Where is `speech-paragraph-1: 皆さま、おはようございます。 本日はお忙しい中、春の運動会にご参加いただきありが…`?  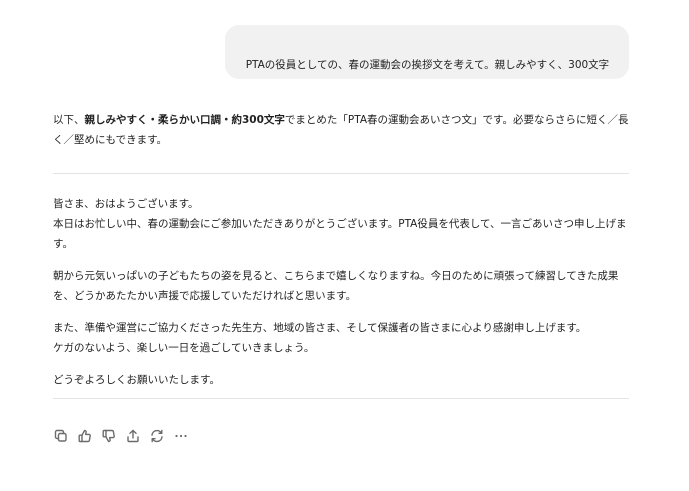 speech-paragraph-1: 皆さま、おはようございます。 本日はお忙しい中、春の運動会にご参加いただきありが… is located at coordinates (340, 224).